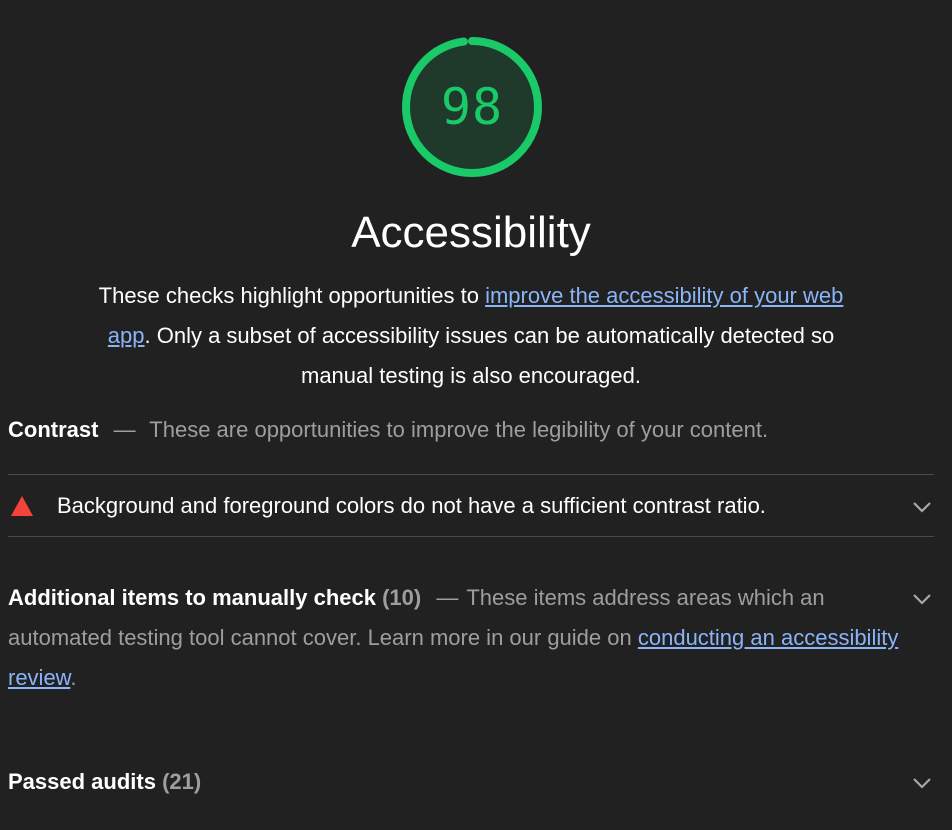 This screenshot has width=952, height=830. I want to click on warning-triangle-icon, so click(22, 506).